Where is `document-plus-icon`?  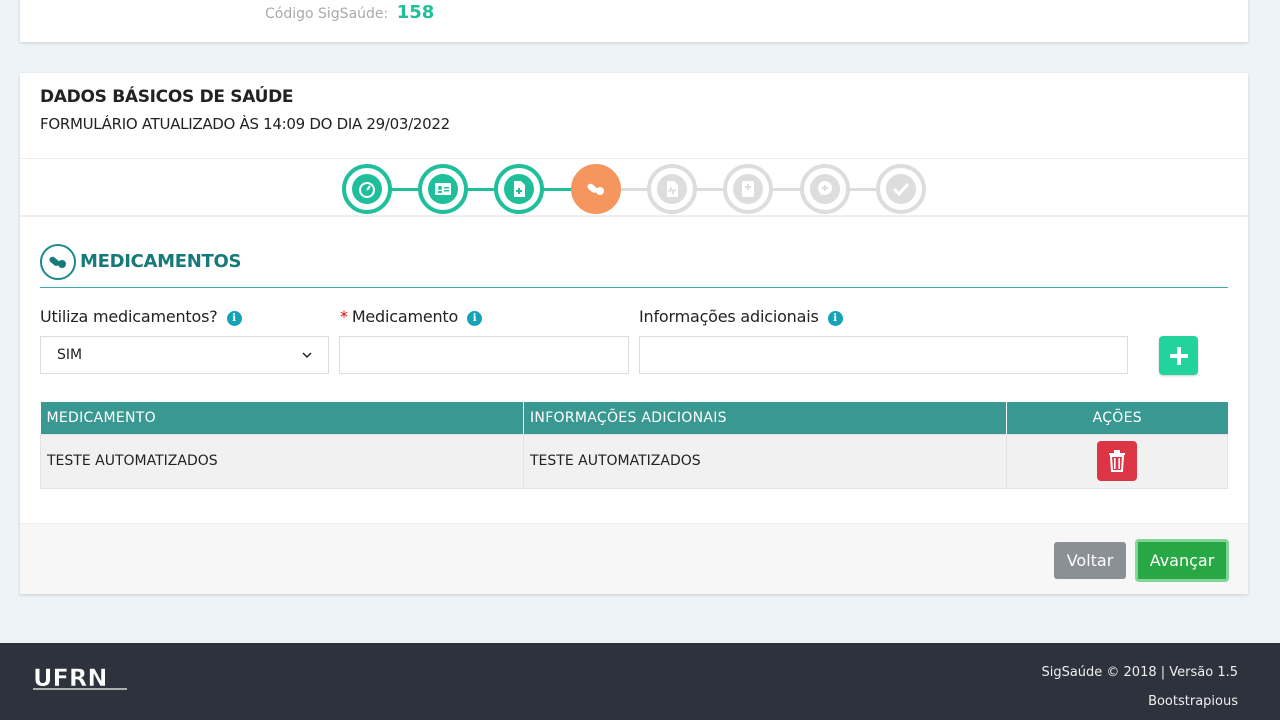 document-plus-icon is located at coordinates (519, 189).